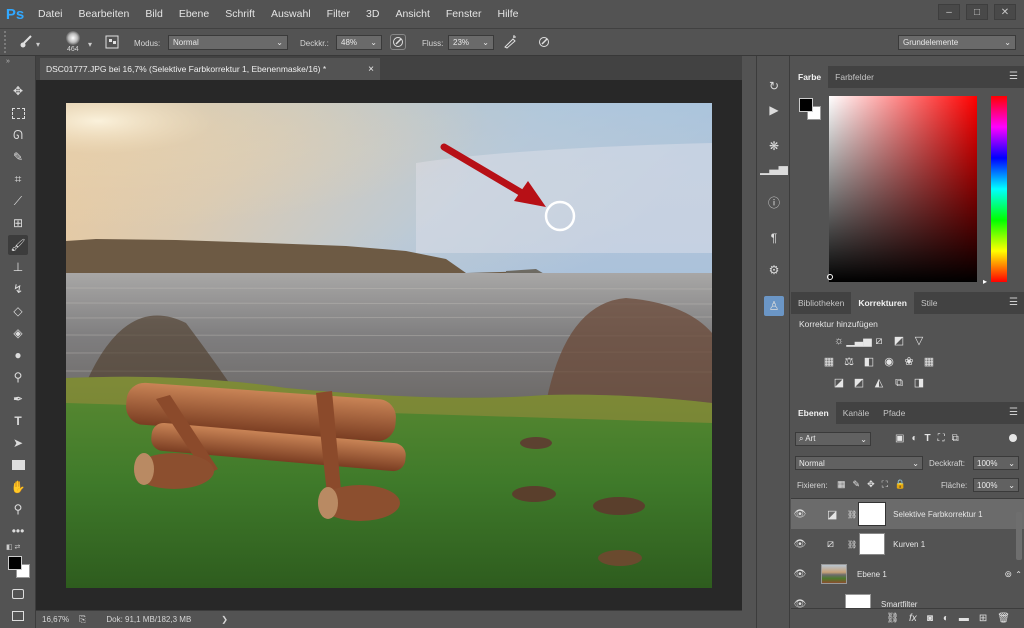  I want to click on curves-icon: ⧄, so click(879, 341).